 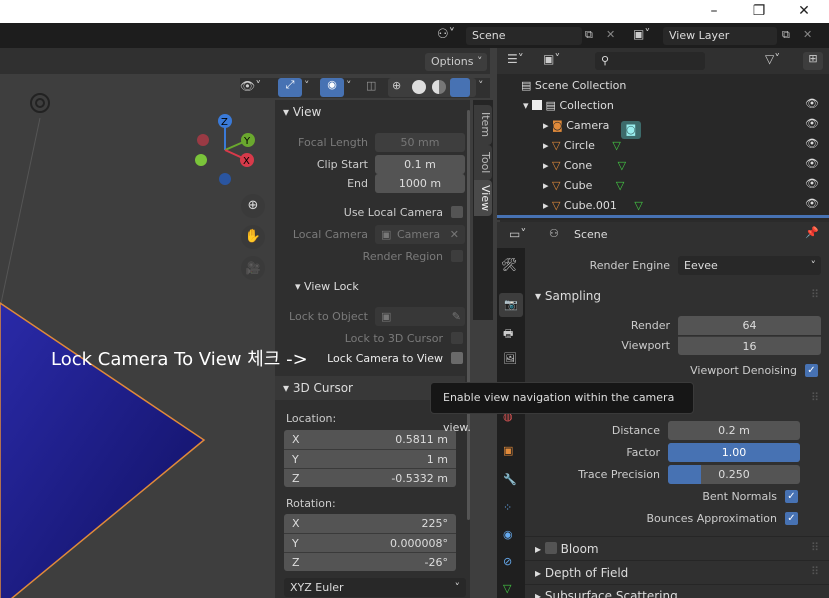 What do you see at coordinates (349, 85) in the screenshot?
I see `overlay-dropdown-icon: ˅` at bounding box center [349, 85].